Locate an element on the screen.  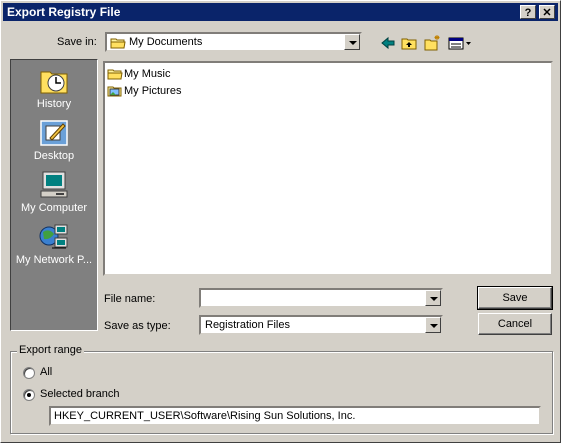
pictures-folder-icon is located at coordinates (114, 91).